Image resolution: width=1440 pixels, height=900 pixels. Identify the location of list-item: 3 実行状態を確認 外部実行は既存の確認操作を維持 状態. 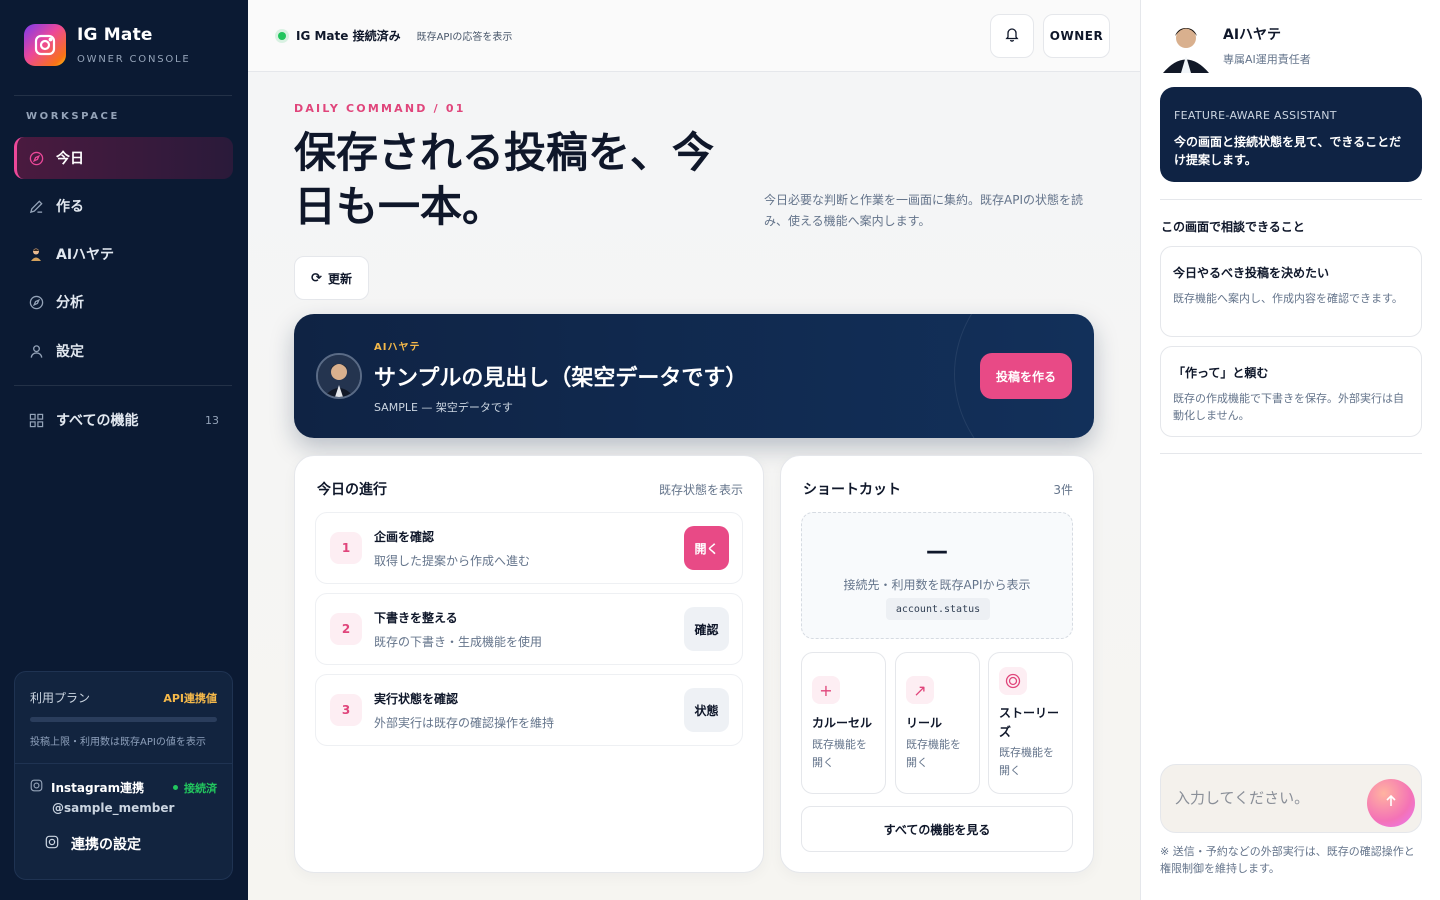
(529, 710).